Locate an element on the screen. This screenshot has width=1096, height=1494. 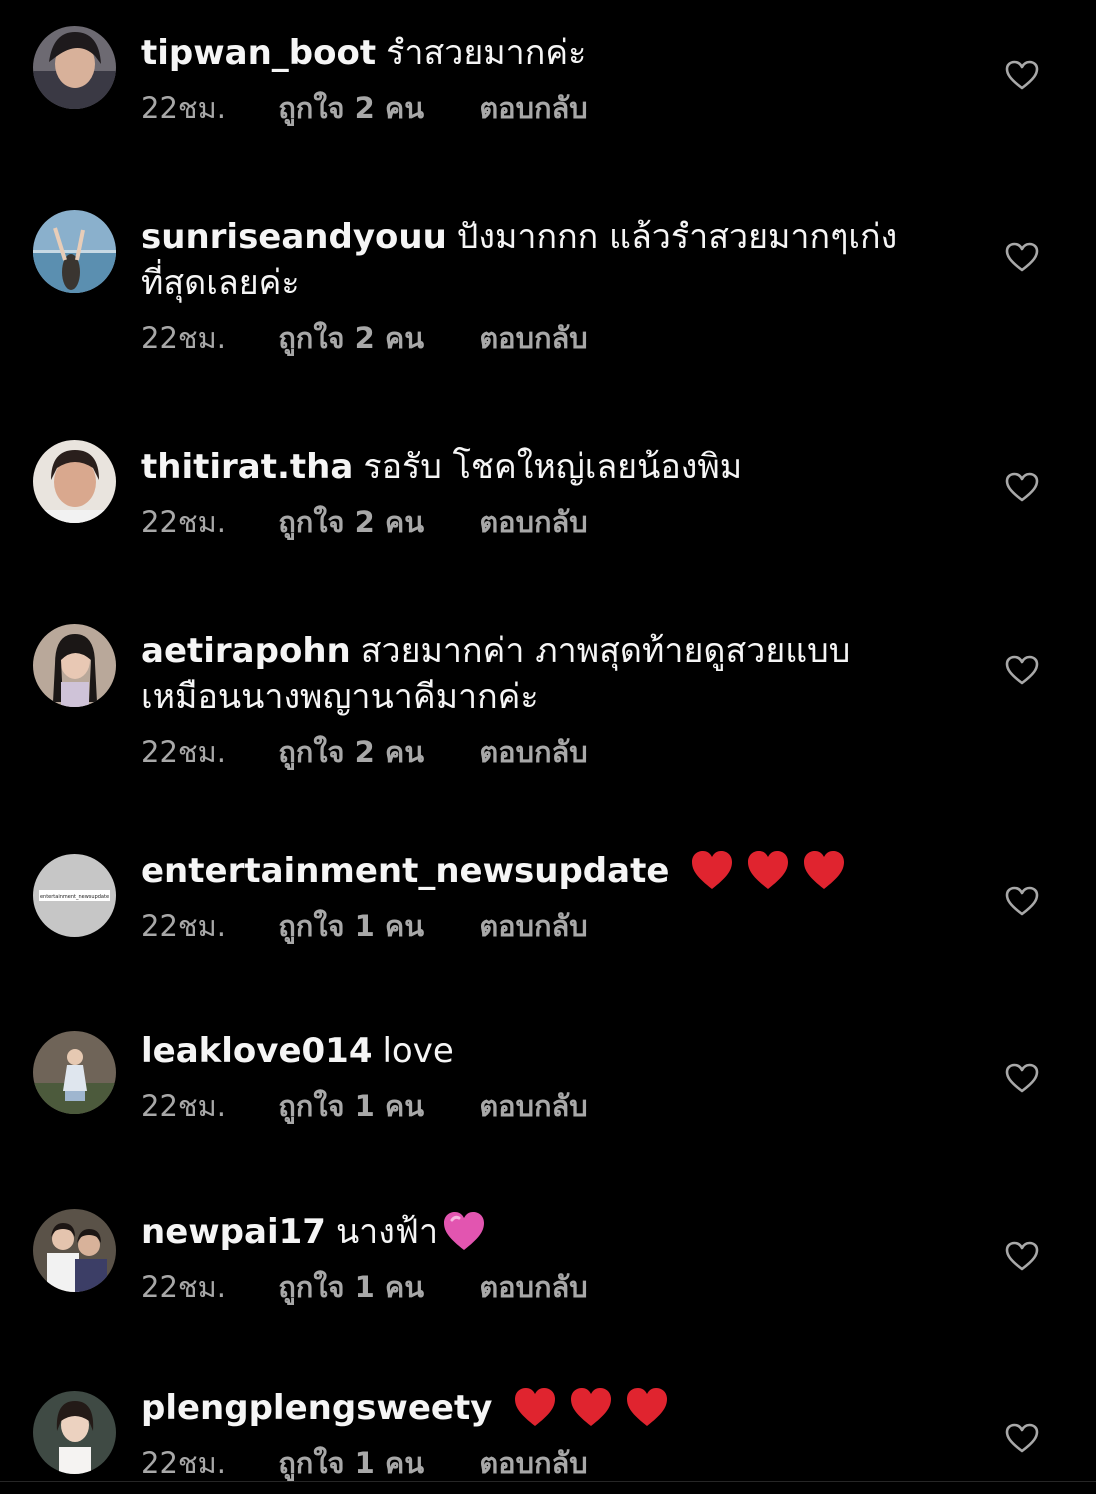
comment-username: plengplengsweety is located at coordinates (316, 1408).